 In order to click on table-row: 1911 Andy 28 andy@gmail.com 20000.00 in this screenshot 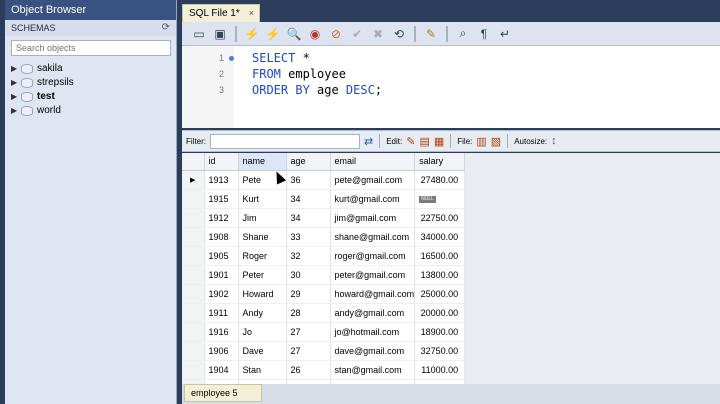, I will do `click(324, 313)`.